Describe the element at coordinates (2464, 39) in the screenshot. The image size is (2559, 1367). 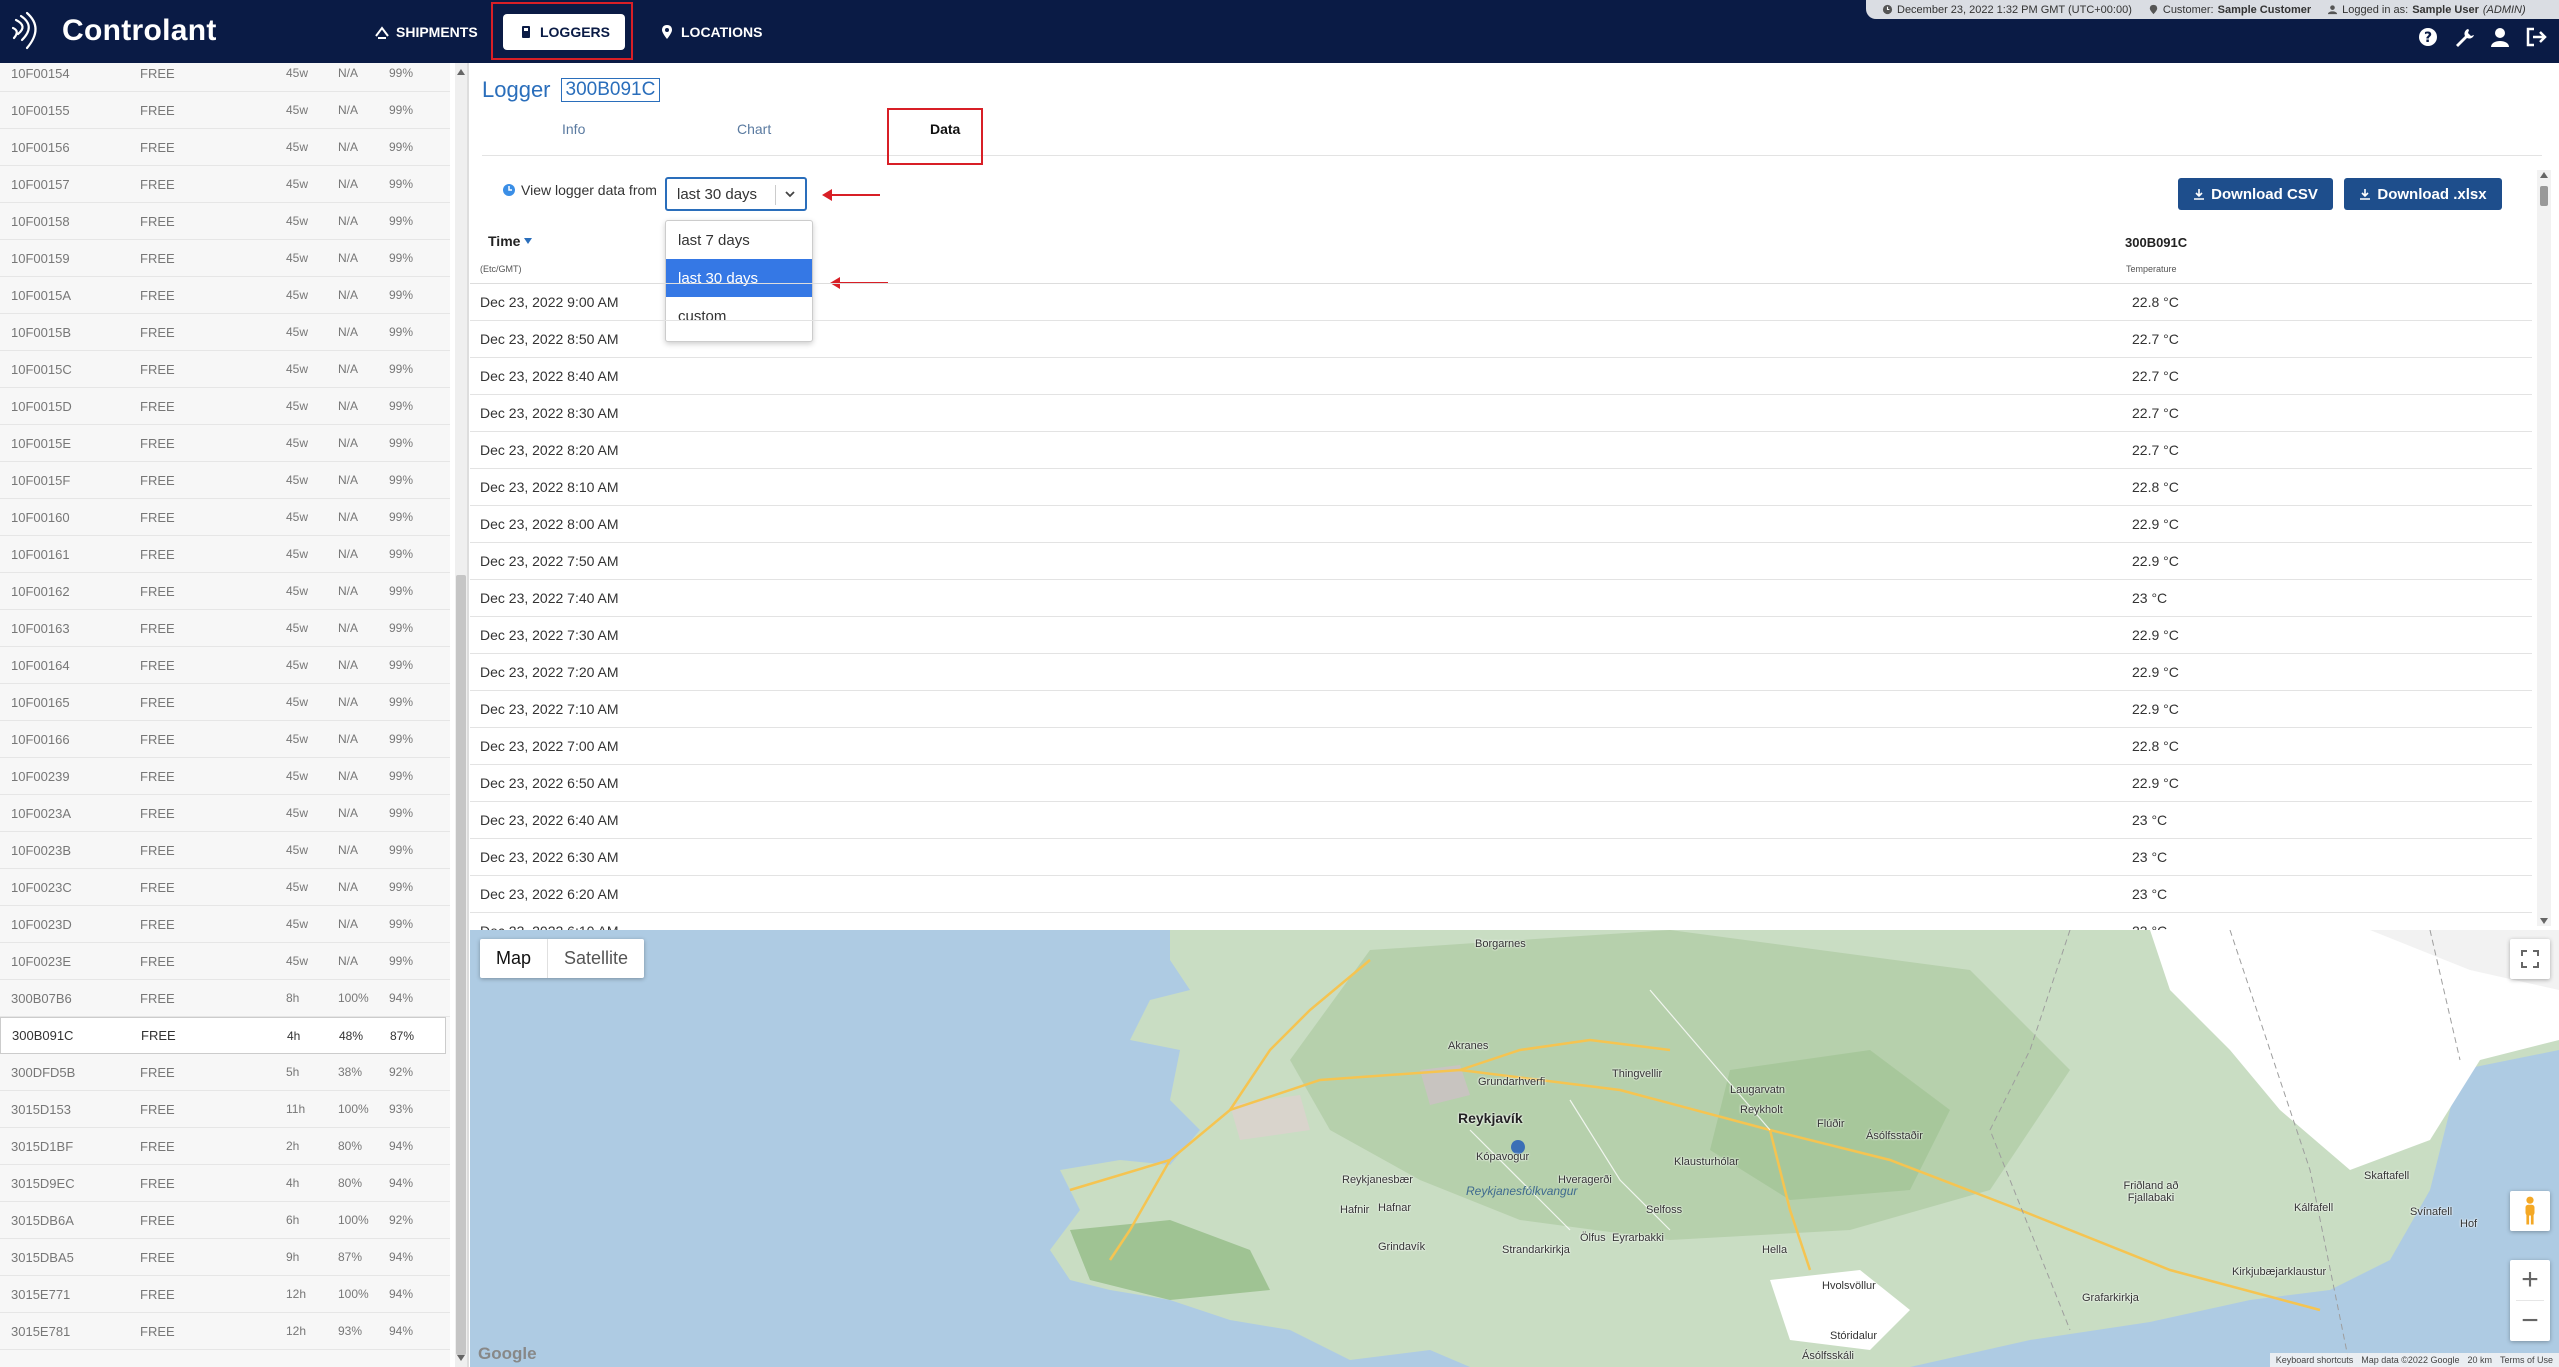
I see `settings-button` at that location.